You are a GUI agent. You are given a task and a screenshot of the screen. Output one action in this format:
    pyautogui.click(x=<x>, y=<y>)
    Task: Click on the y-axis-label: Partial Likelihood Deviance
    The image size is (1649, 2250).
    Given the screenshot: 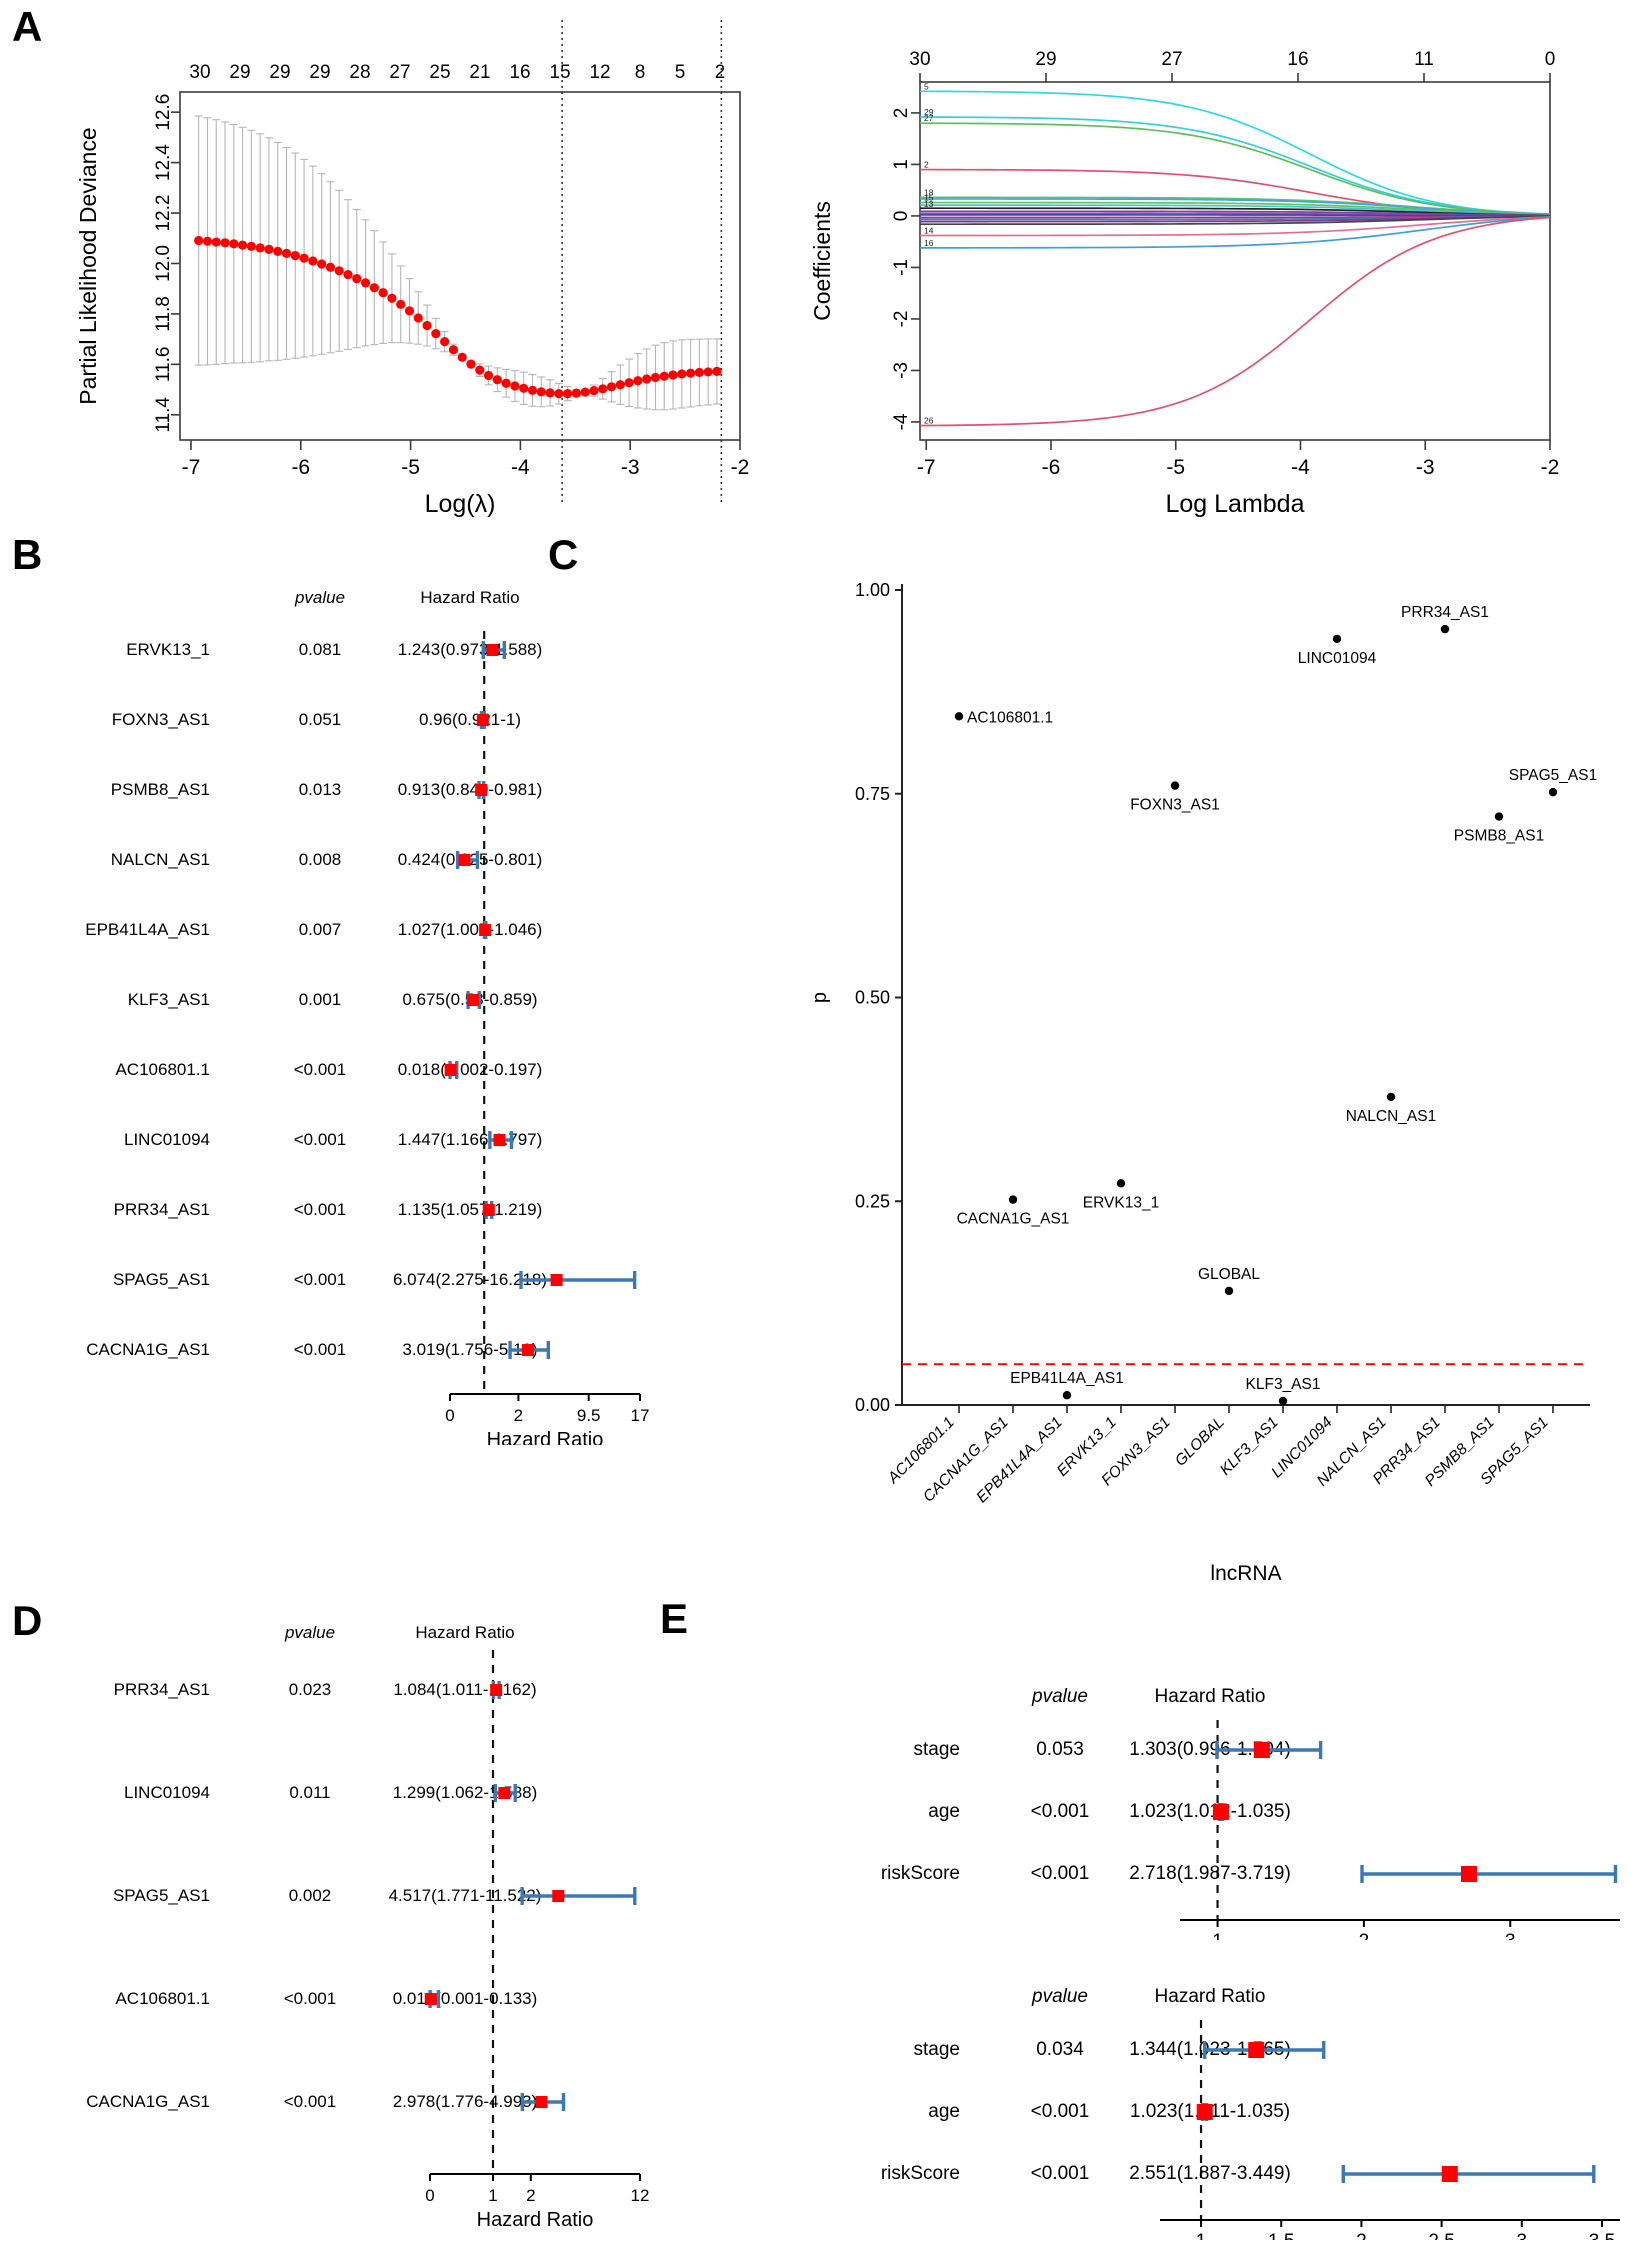 What is the action you would take?
    pyautogui.click(x=88, y=265)
    